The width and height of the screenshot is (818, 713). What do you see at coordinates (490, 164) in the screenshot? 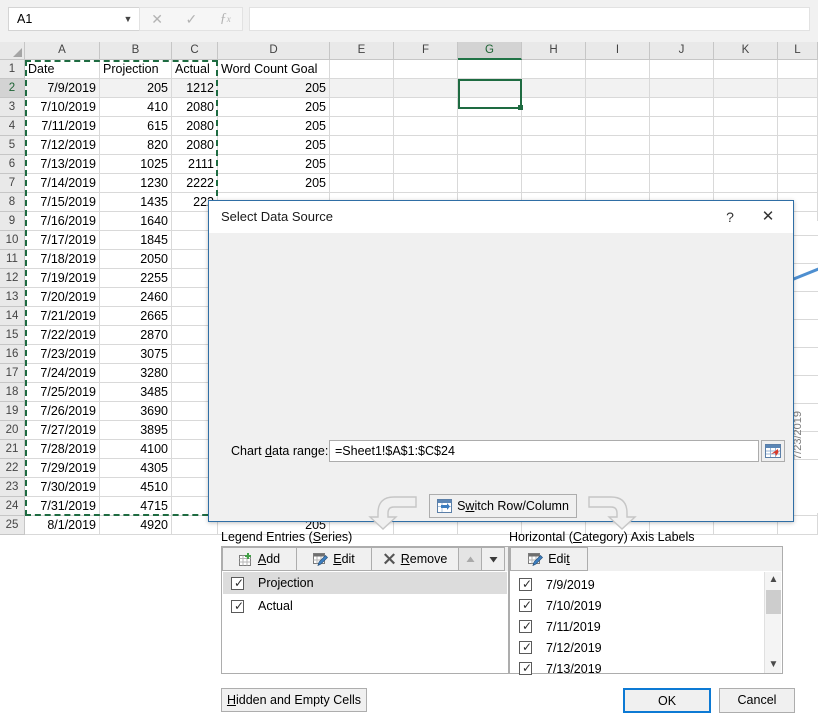
I see `cell-g6` at bounding box center [490, 164].